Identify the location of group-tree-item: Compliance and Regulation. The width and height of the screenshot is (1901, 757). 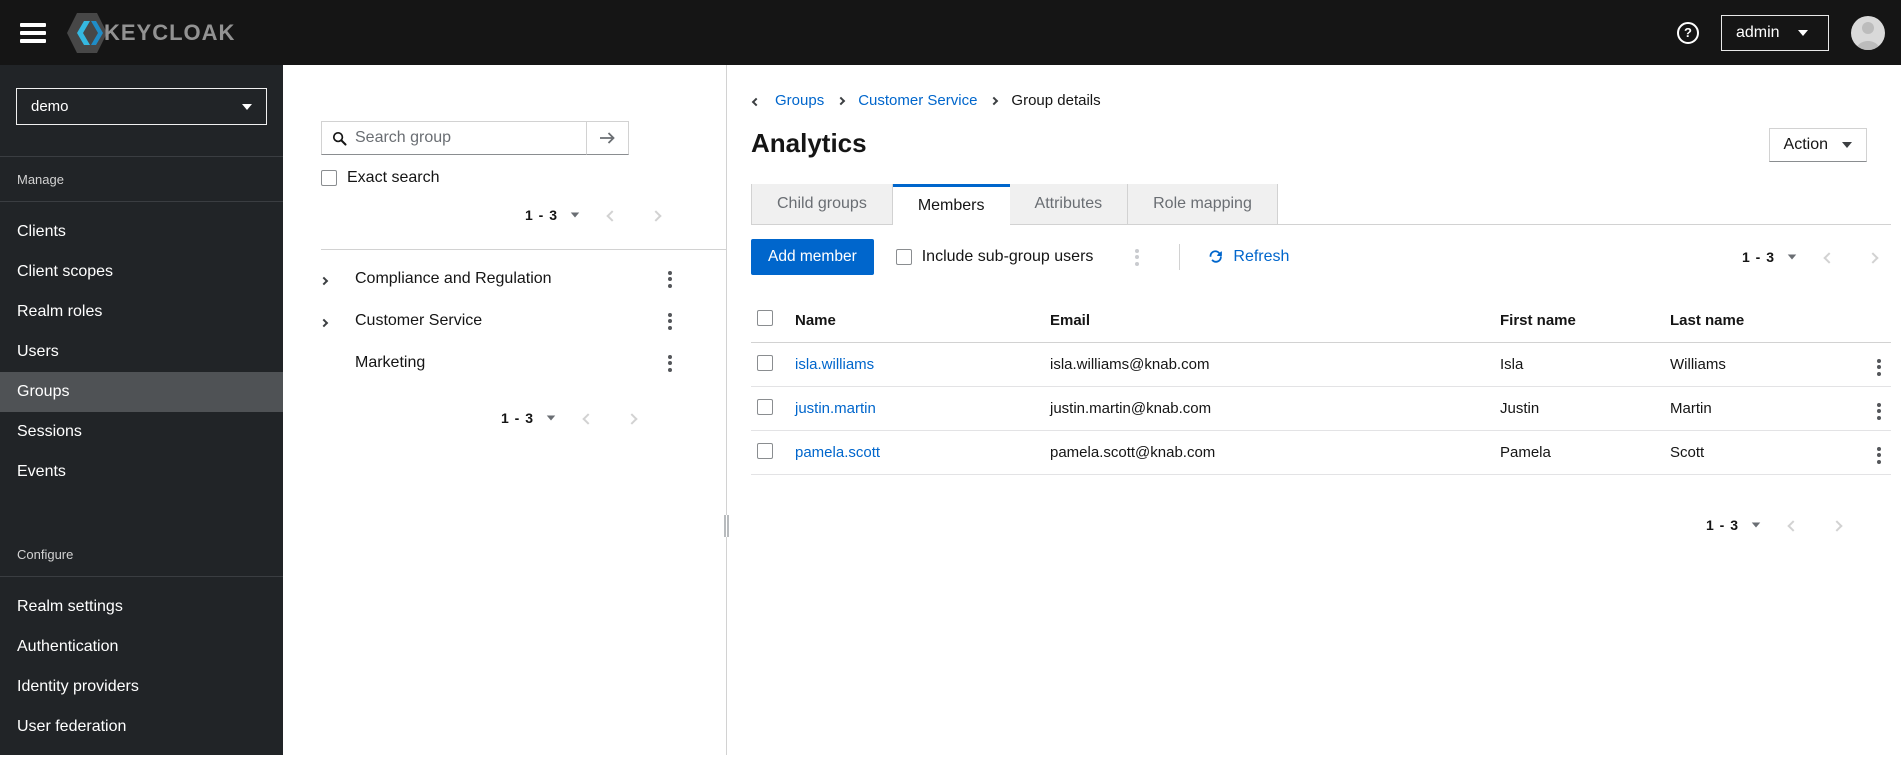
(504, 279).